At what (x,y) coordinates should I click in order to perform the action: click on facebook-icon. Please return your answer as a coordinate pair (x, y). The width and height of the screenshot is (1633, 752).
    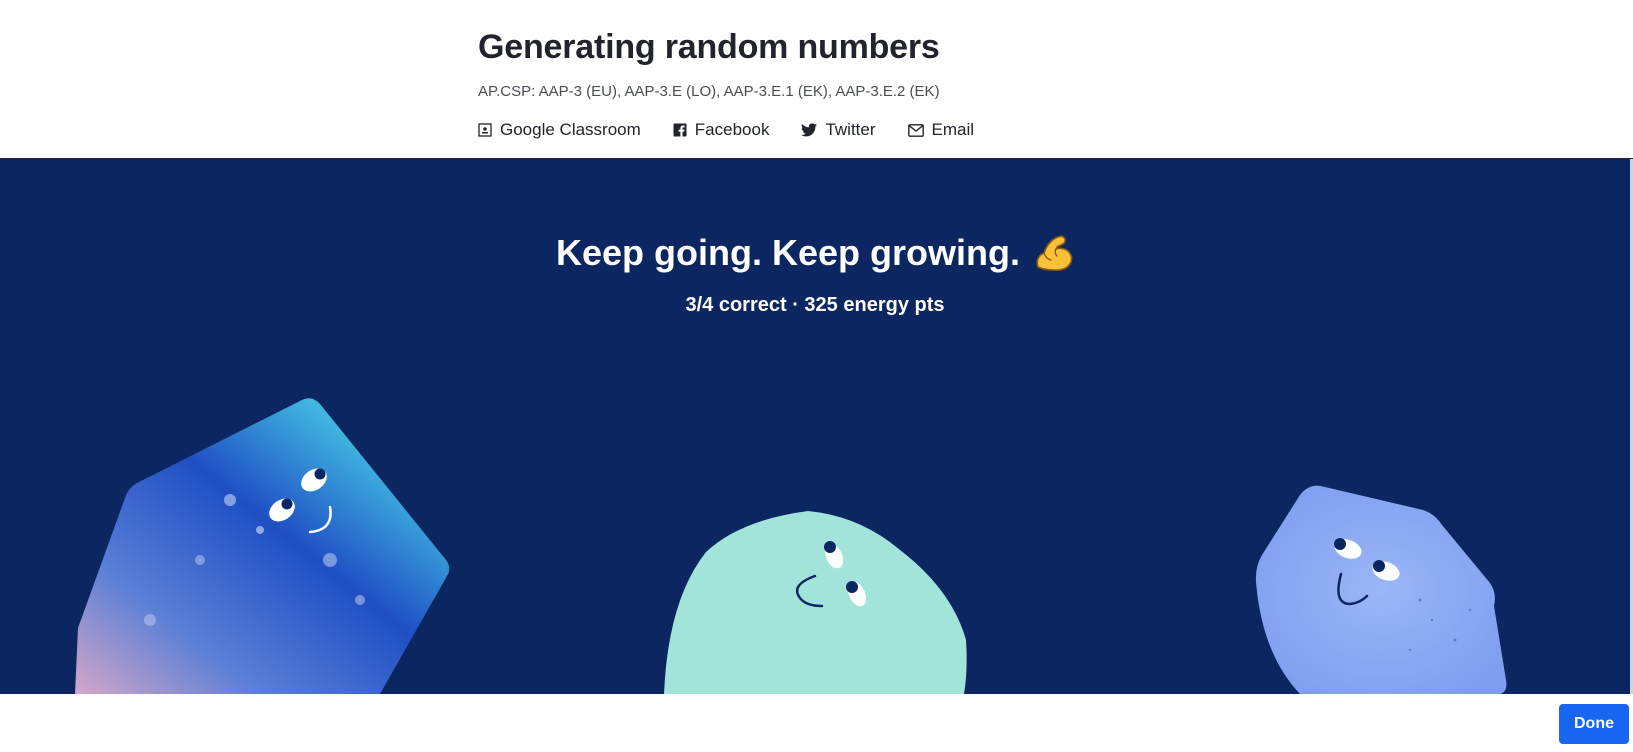
    Looking at the image, I should click on (680, 130).